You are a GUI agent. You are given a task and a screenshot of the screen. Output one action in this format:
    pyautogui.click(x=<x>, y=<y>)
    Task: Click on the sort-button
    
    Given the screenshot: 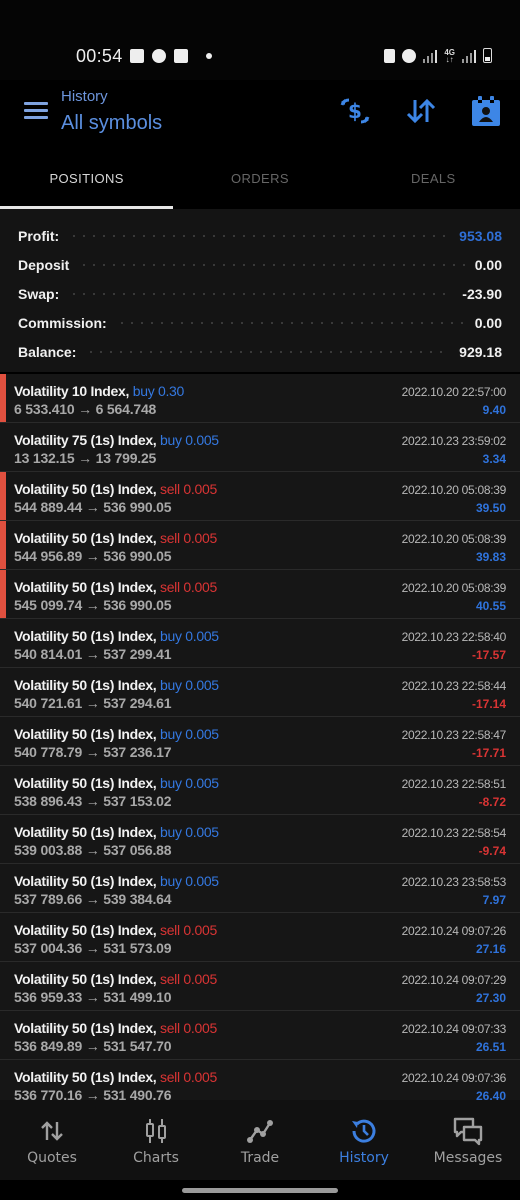 What is the action you would take?
    pyautogui.click(x=421, y=111)
    